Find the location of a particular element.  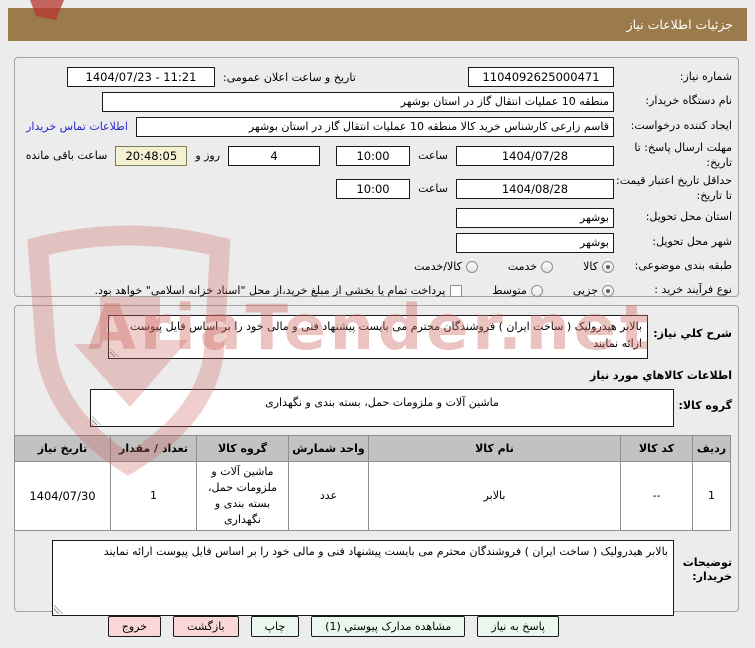

cell-need-date: 1404/07/30 is located at coordinates (62, 496).